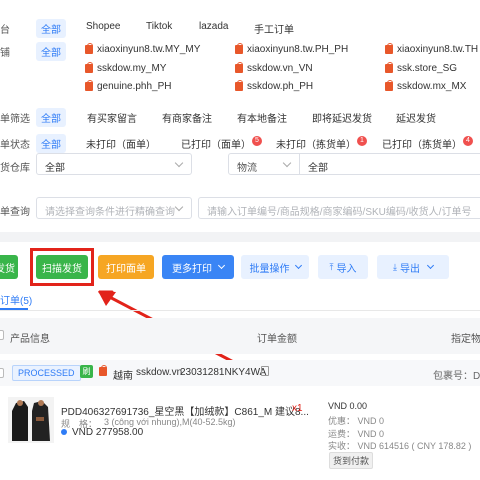  What do you see at coordinates (159, 372) in the screenshot?
I see `order-shop: sskdow.vn` at bounding box center [159, 372].